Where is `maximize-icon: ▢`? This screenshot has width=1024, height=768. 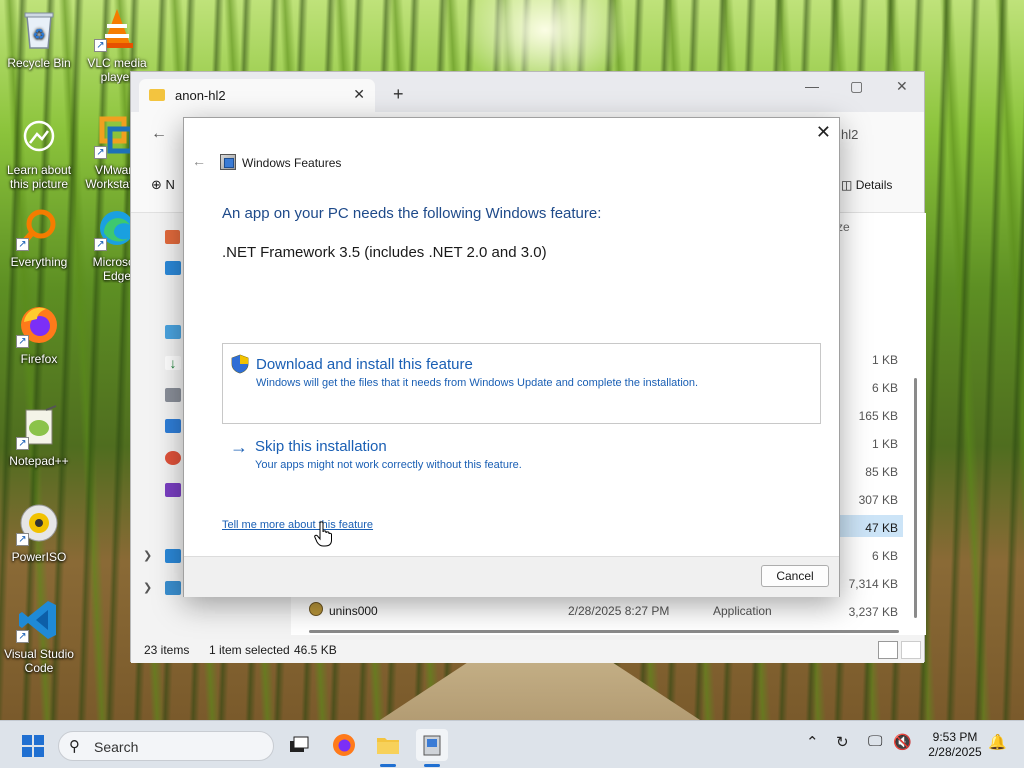 maximize-icon: ▢ is located at coordinates (856, 86).